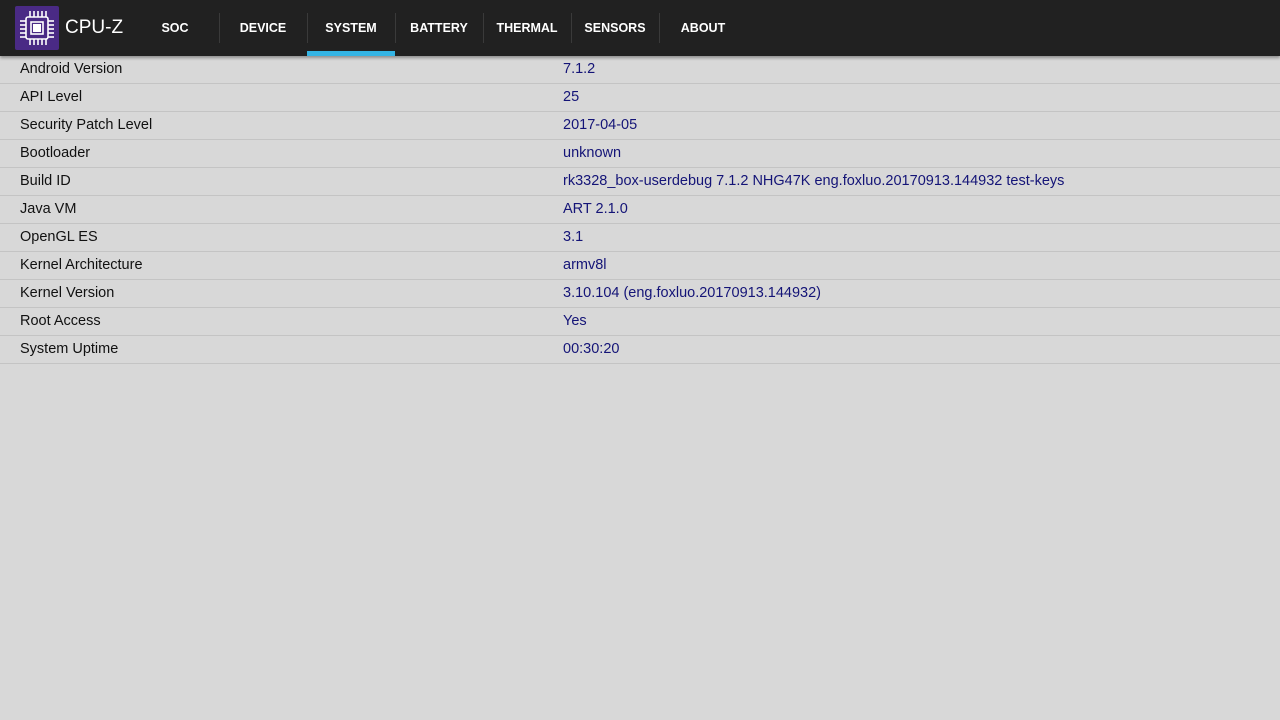 The width and height of the screenshot is (1280, 720). What do you see at coordinates (640, 350) in the screenshot?
I see `row-system-uptime: System Uptime 00:30:20` at bounding box center [640, 350].